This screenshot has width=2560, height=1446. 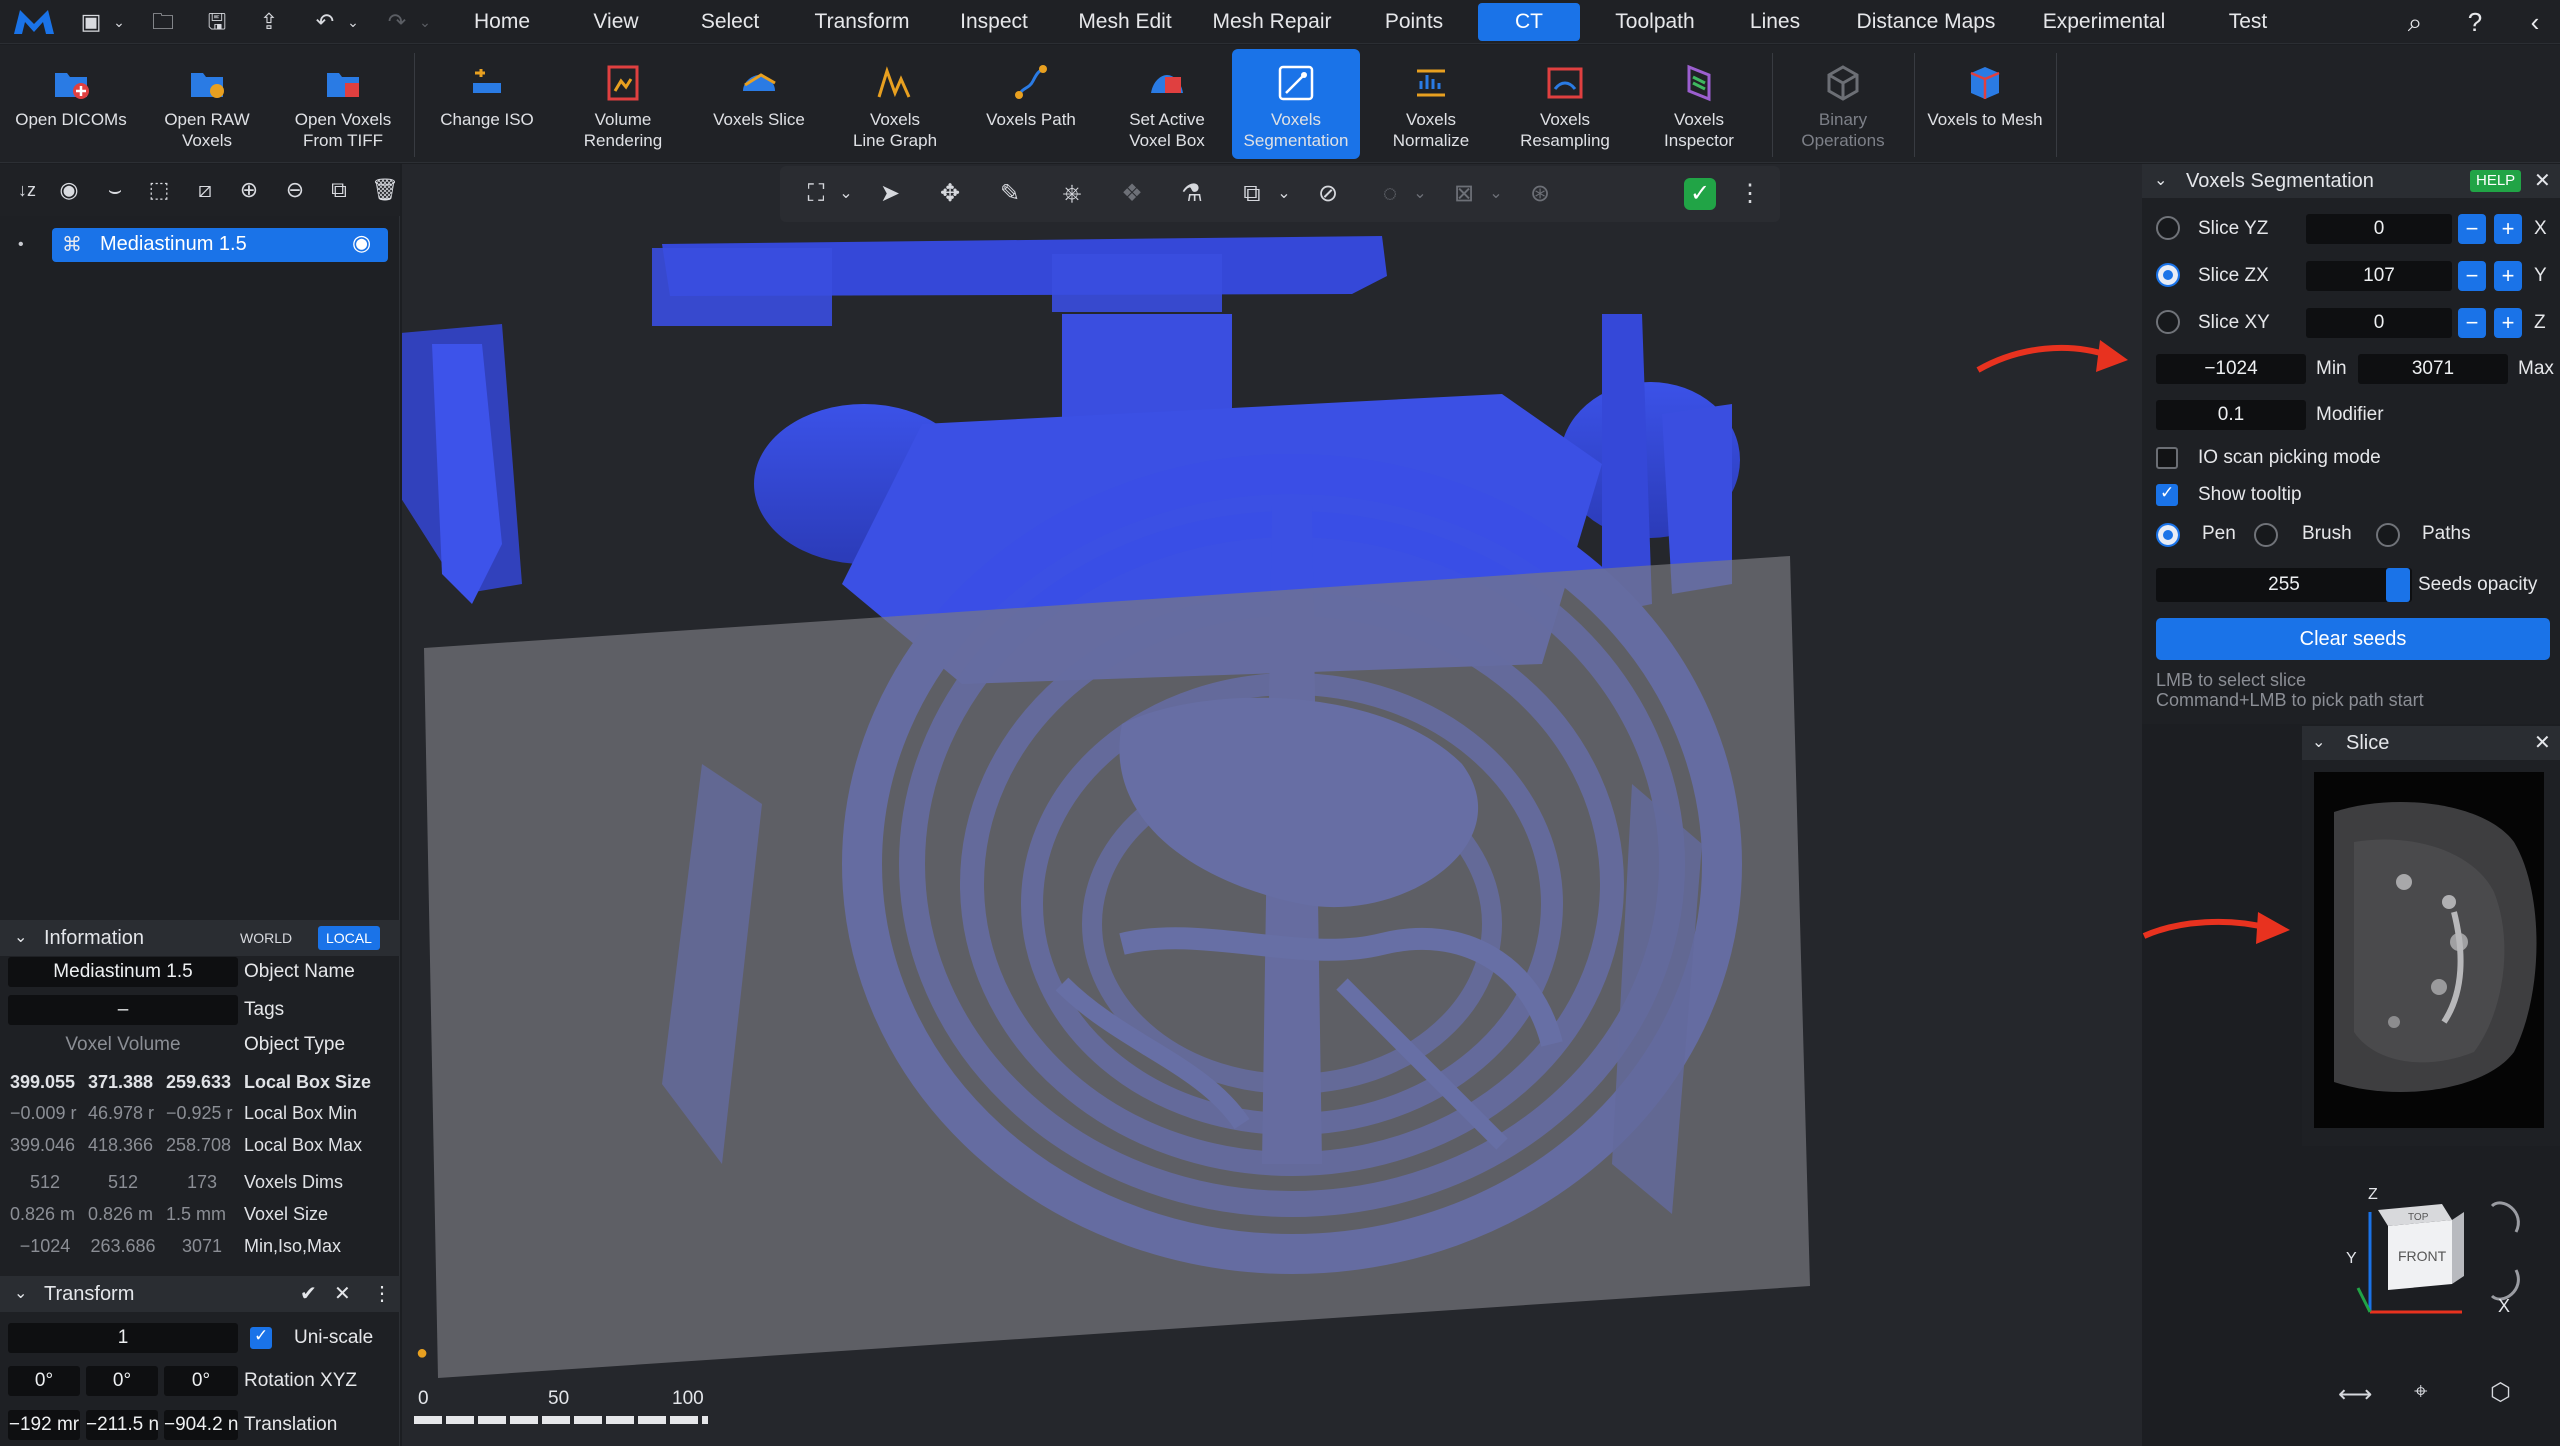 What do you see at coordinates (2472, 276) in the screenshot?
I see `slice-zx-decrement: −` at bounding box center [2472, 276].